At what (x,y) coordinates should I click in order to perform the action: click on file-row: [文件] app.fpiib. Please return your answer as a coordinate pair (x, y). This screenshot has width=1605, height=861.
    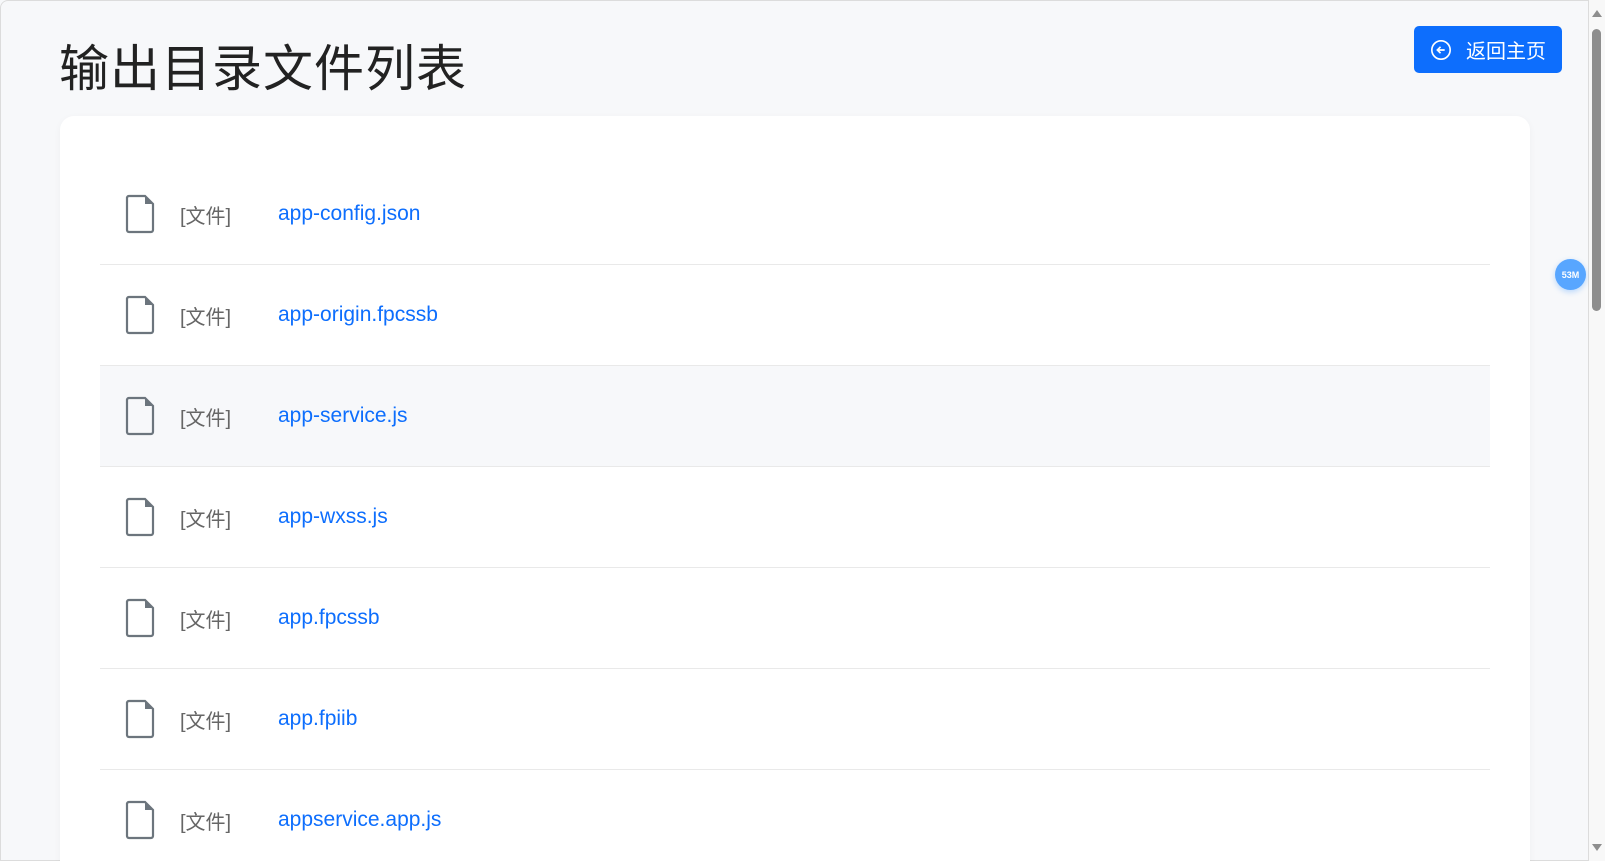
    Looking at the image, I should click on (795, 719).